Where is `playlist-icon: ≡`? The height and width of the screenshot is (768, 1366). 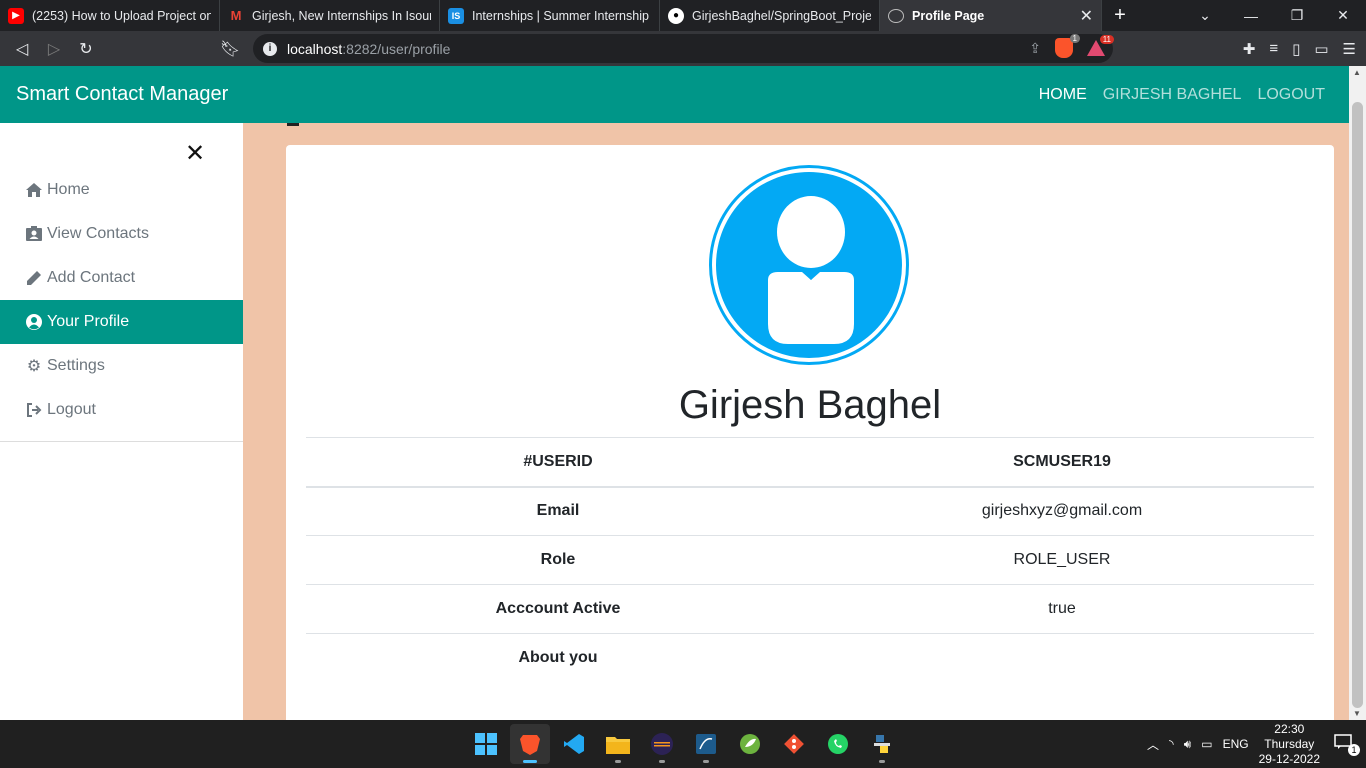
playlist-icon: ≡ is located at coordinates (1273, 48).